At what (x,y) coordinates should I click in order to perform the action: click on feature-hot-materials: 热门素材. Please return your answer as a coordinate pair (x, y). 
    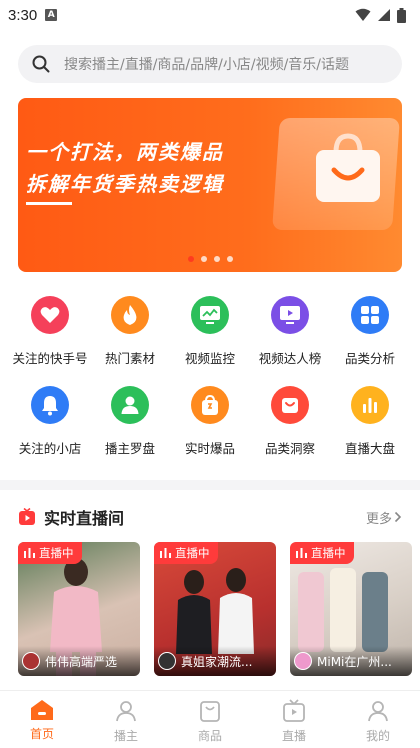
    Looking at the image, I should click on (130, 341).